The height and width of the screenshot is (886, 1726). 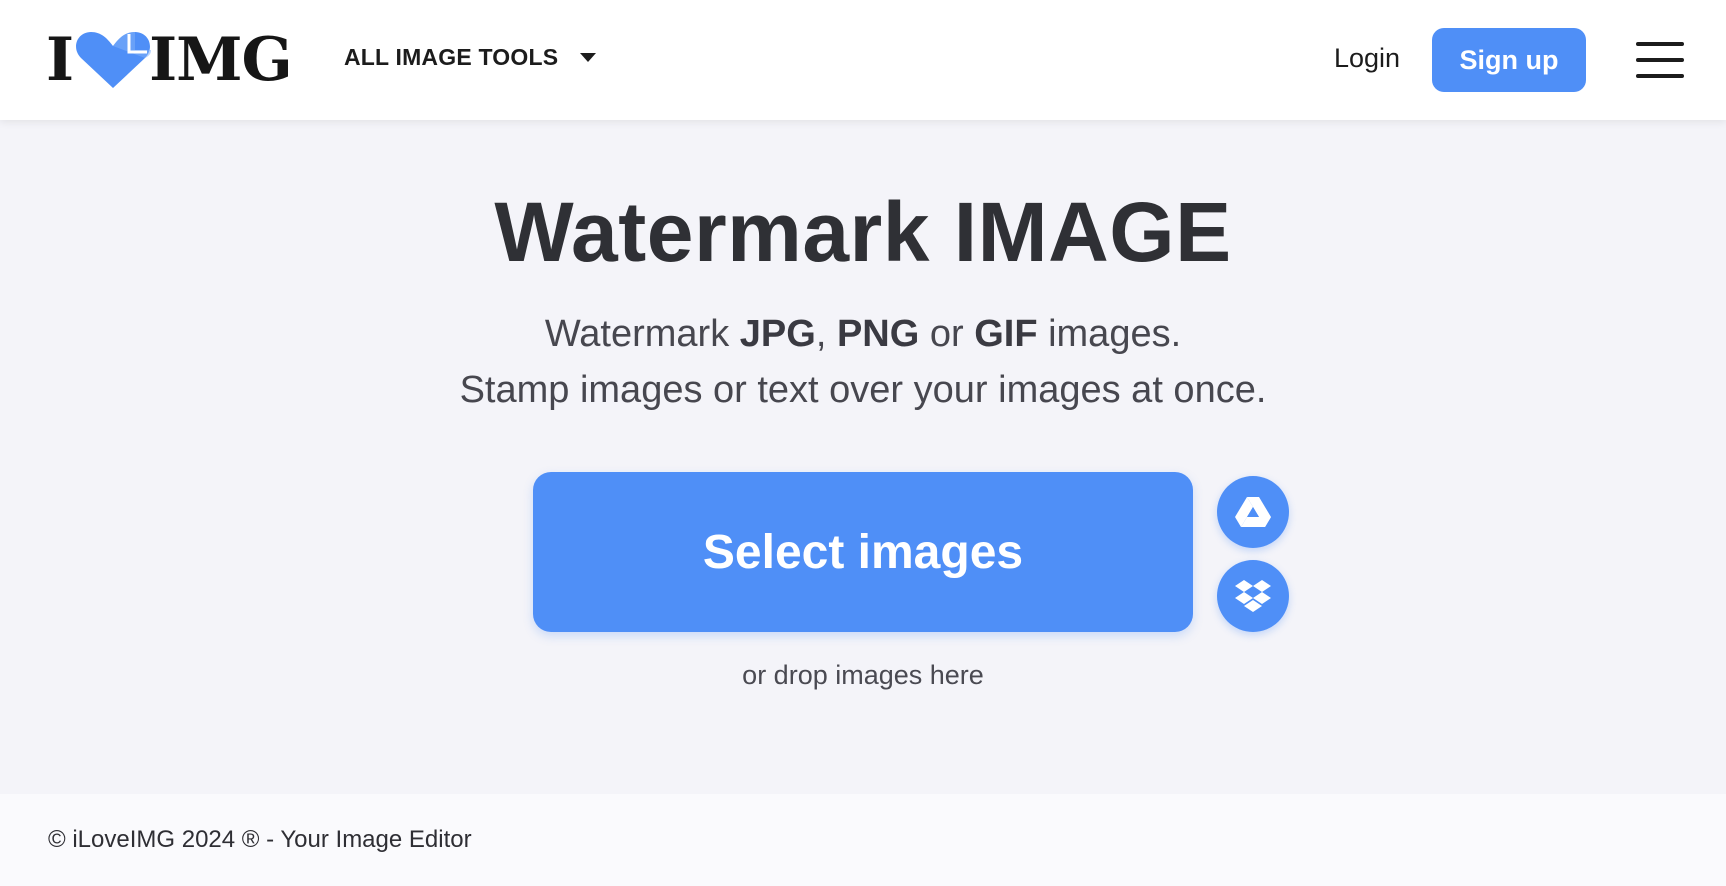 What do you see at coordinates (60, 60) in the screenshot?
I see `logo-text-left: I` at bounding box center [60, 60].